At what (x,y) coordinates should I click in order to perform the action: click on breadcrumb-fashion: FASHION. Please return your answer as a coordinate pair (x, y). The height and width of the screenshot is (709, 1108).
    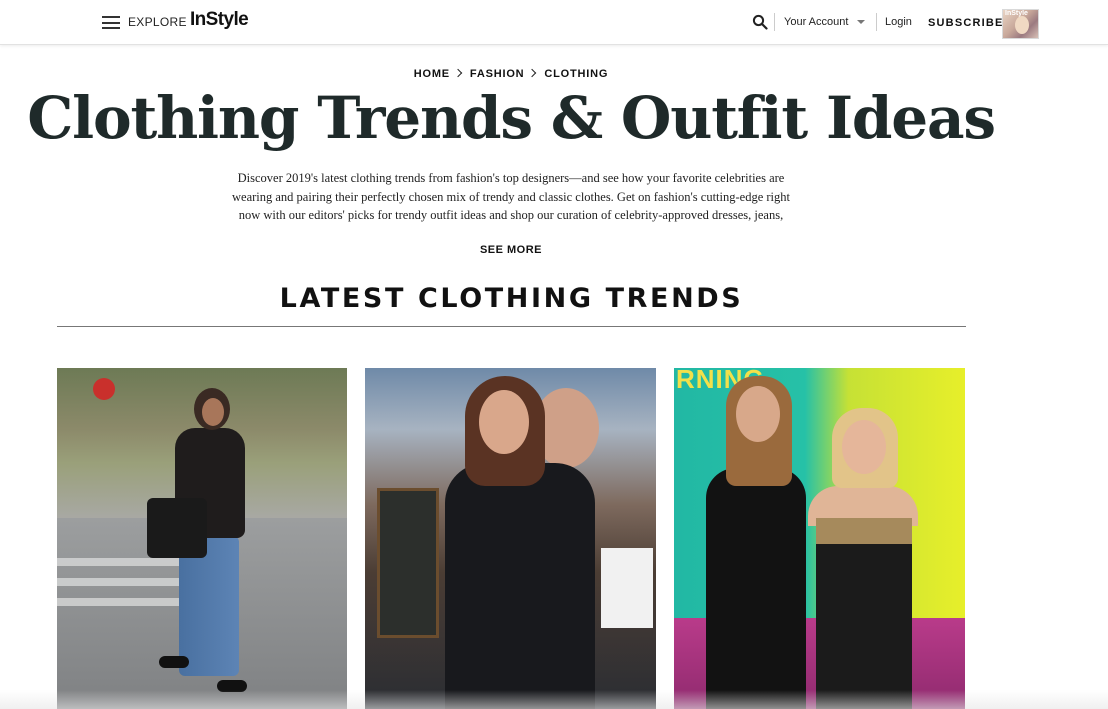
    Looking at the image, I should click on (497, 74).